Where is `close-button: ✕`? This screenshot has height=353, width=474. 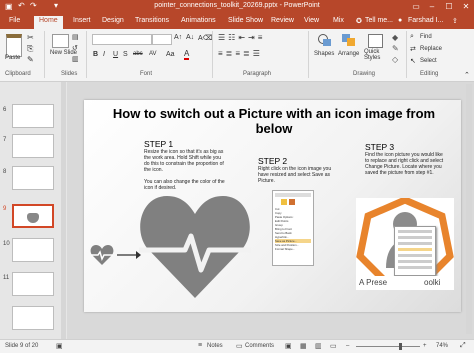
close-button: ✕ is located at coordinates (466, 7).